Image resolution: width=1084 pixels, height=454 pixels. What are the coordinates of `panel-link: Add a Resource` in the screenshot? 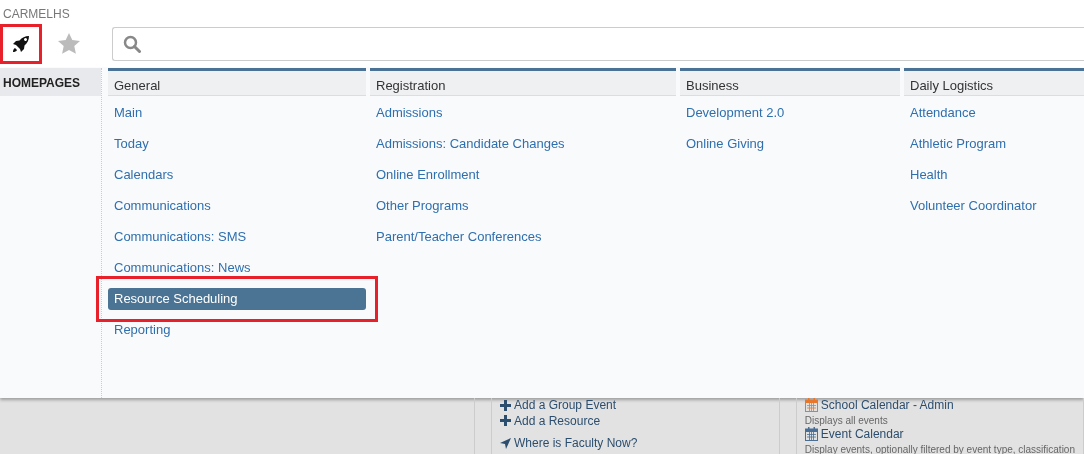 It's located at (550, 420).